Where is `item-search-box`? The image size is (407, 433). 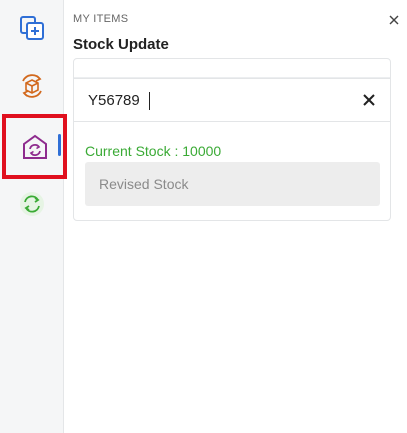 item-search-box is located at coordinates (232, 100).